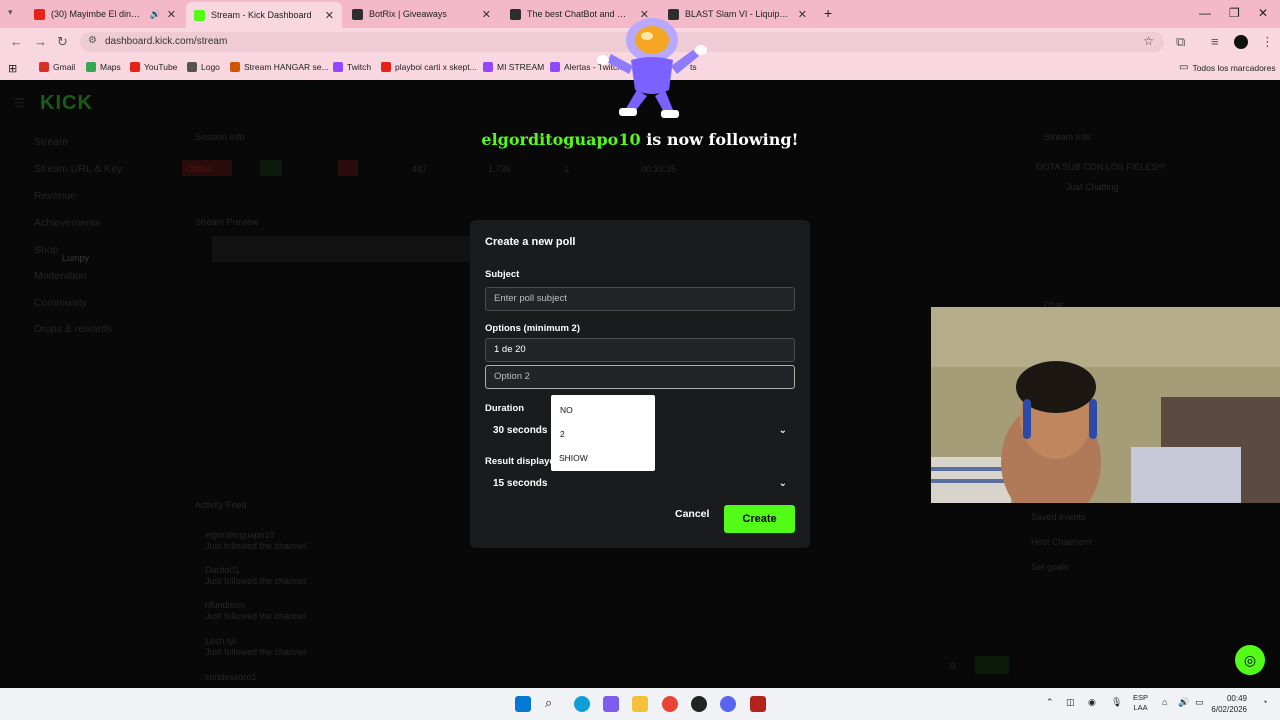 The image size is (1280, 720). I want to click on bookmark-logo: Logo, so click(203, 67).